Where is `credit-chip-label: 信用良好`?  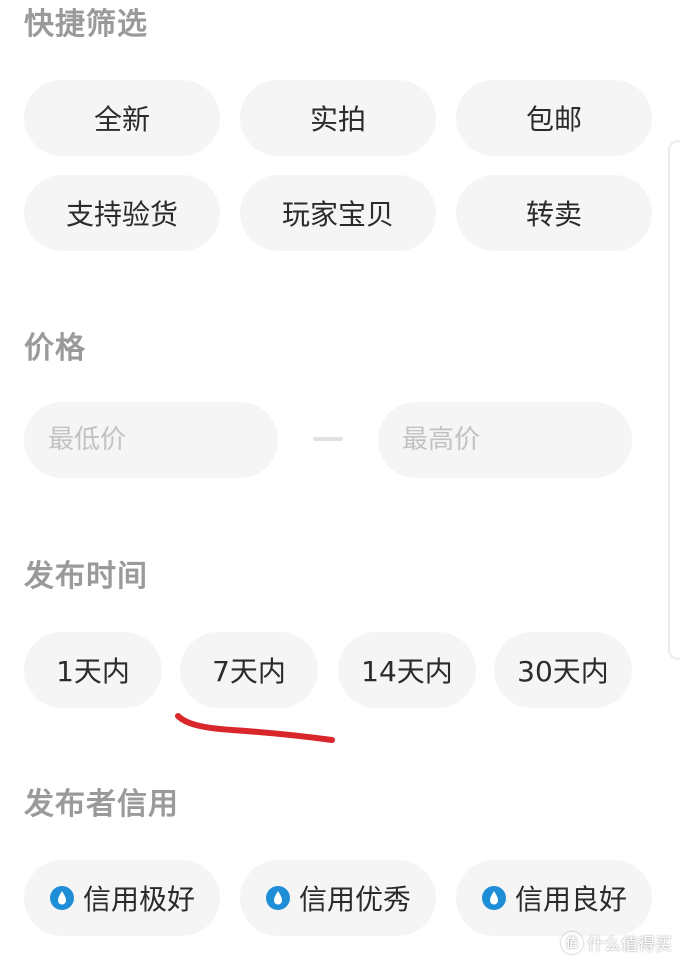 credit-chip-label: 信用良好 is located at coordinates (570, 899).